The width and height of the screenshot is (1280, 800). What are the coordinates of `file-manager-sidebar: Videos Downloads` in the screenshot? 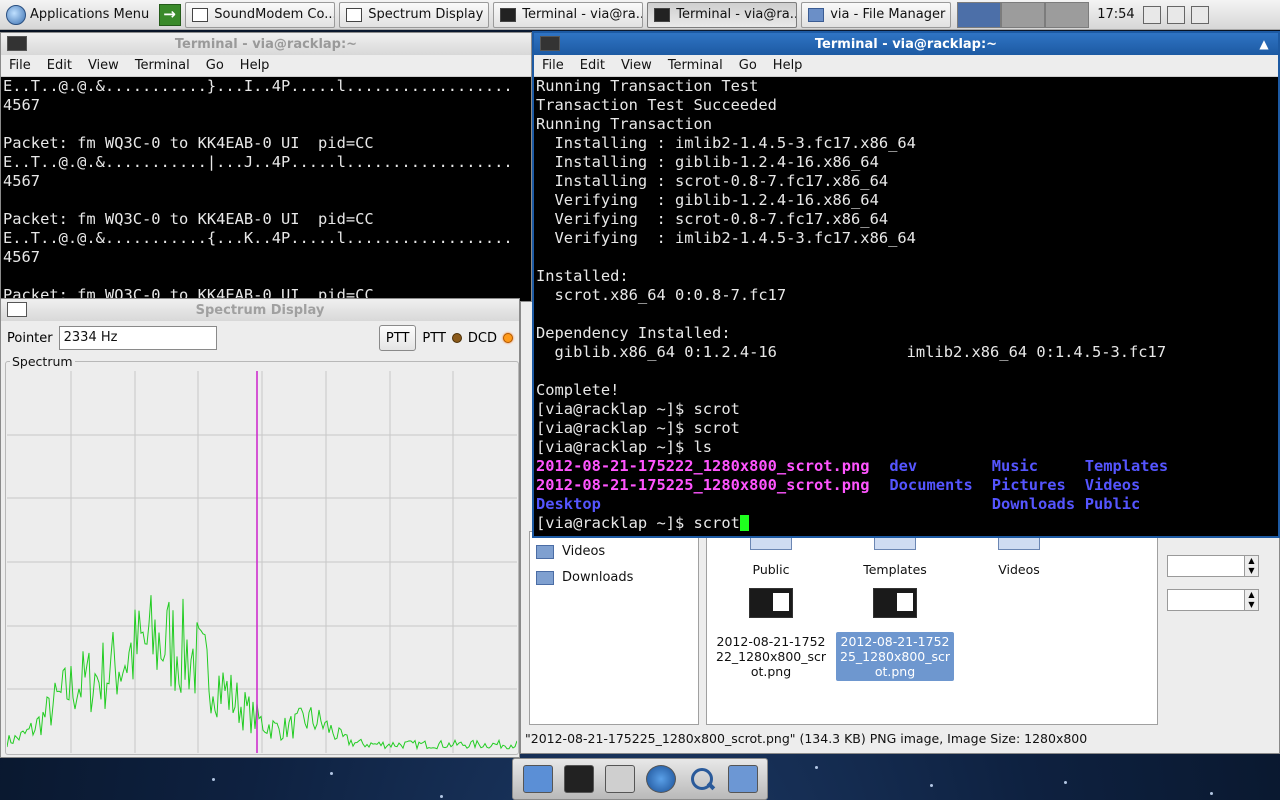 It's located at (614, 628).